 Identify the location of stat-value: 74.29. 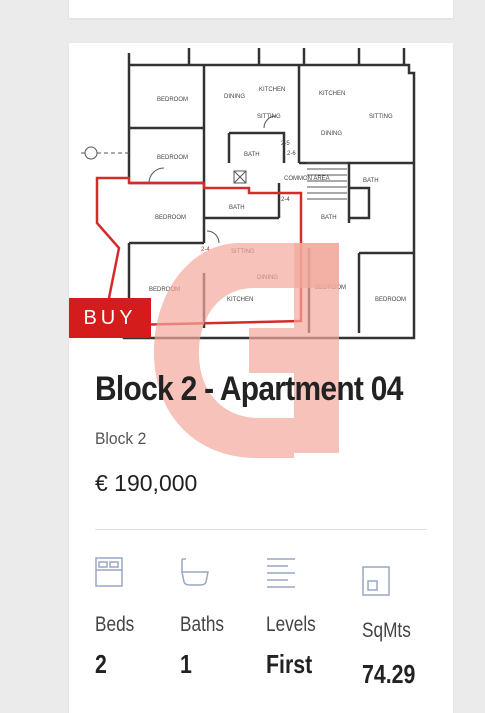
(389, 674).